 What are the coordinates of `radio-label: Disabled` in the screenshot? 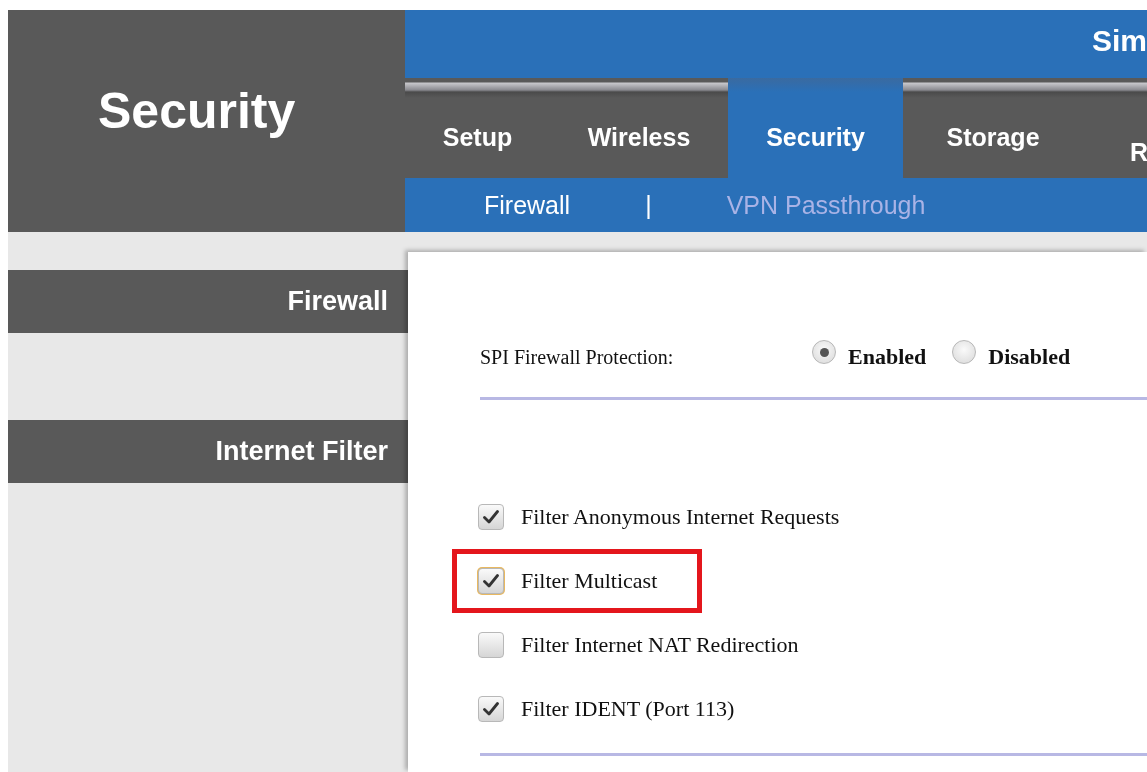 It's located at (1029, 357).